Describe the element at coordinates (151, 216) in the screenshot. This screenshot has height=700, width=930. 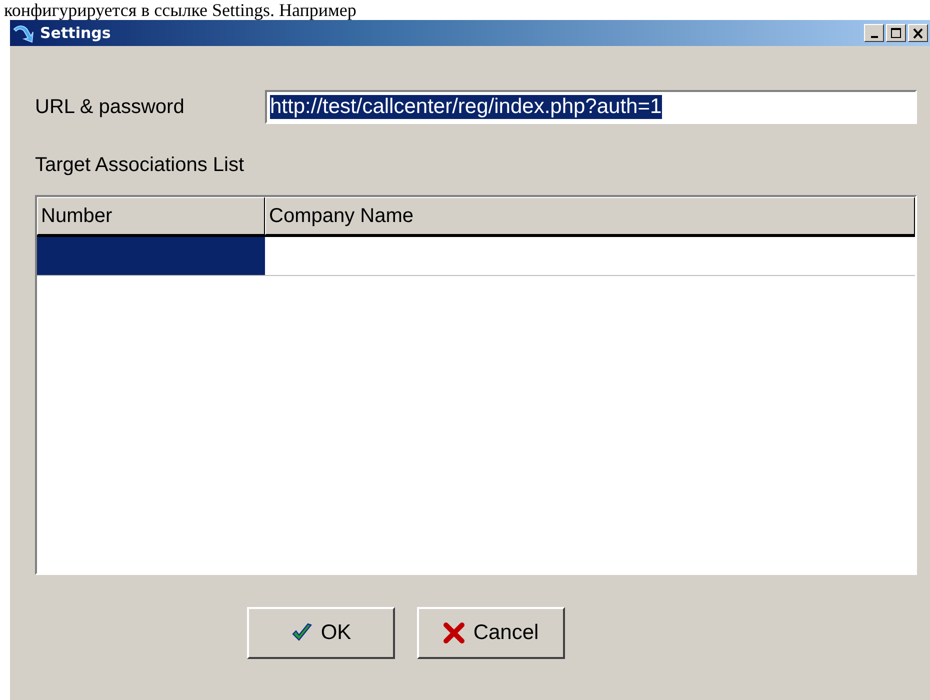
I see `column-header: Number` at that location.